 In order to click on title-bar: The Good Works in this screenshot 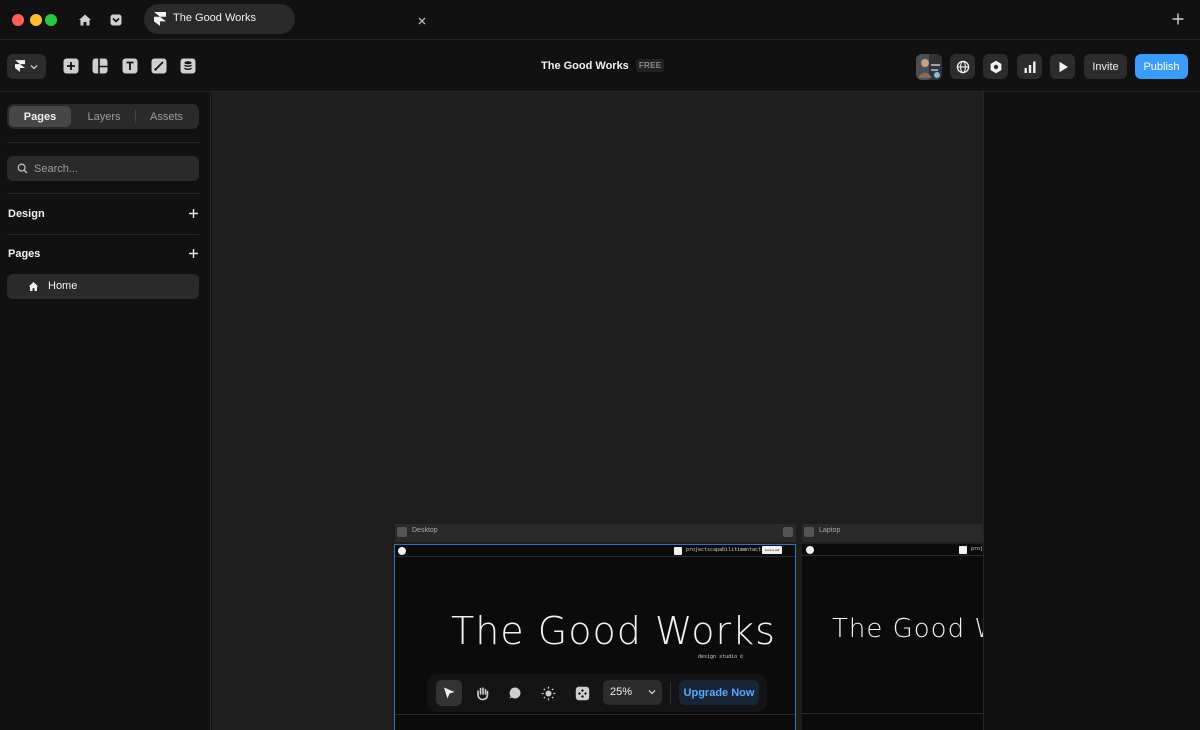, I will do `click(600, 20)`.